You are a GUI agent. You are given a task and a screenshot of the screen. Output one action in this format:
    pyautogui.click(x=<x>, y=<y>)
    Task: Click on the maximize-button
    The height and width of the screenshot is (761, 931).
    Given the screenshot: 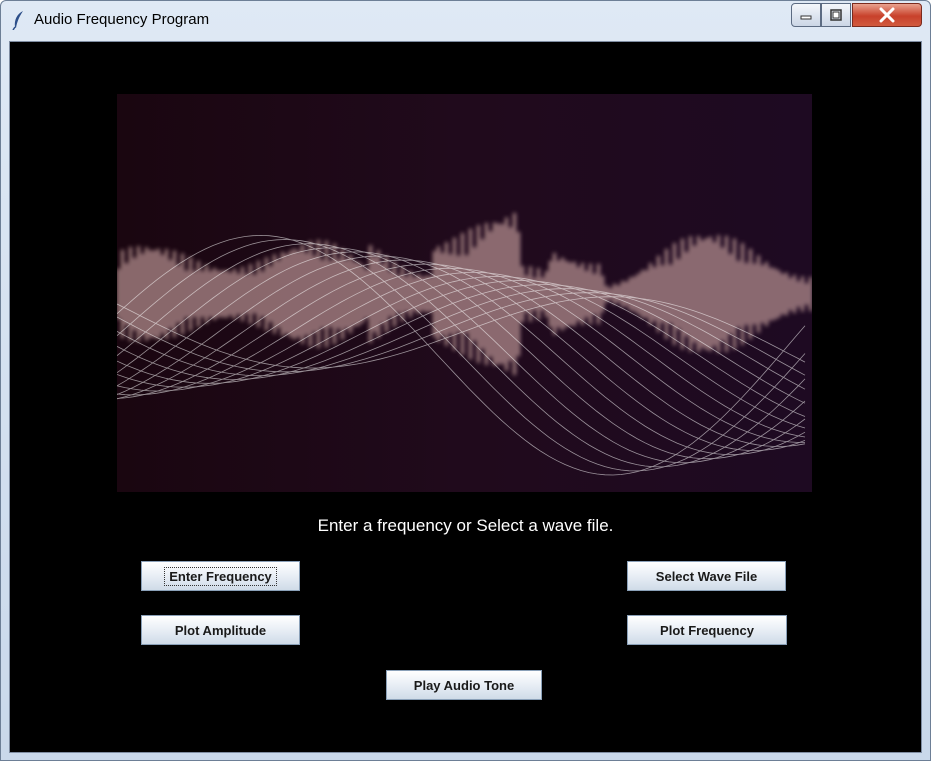 What is the action you would take?
    pyautogui.click(x=836, y=15)
    